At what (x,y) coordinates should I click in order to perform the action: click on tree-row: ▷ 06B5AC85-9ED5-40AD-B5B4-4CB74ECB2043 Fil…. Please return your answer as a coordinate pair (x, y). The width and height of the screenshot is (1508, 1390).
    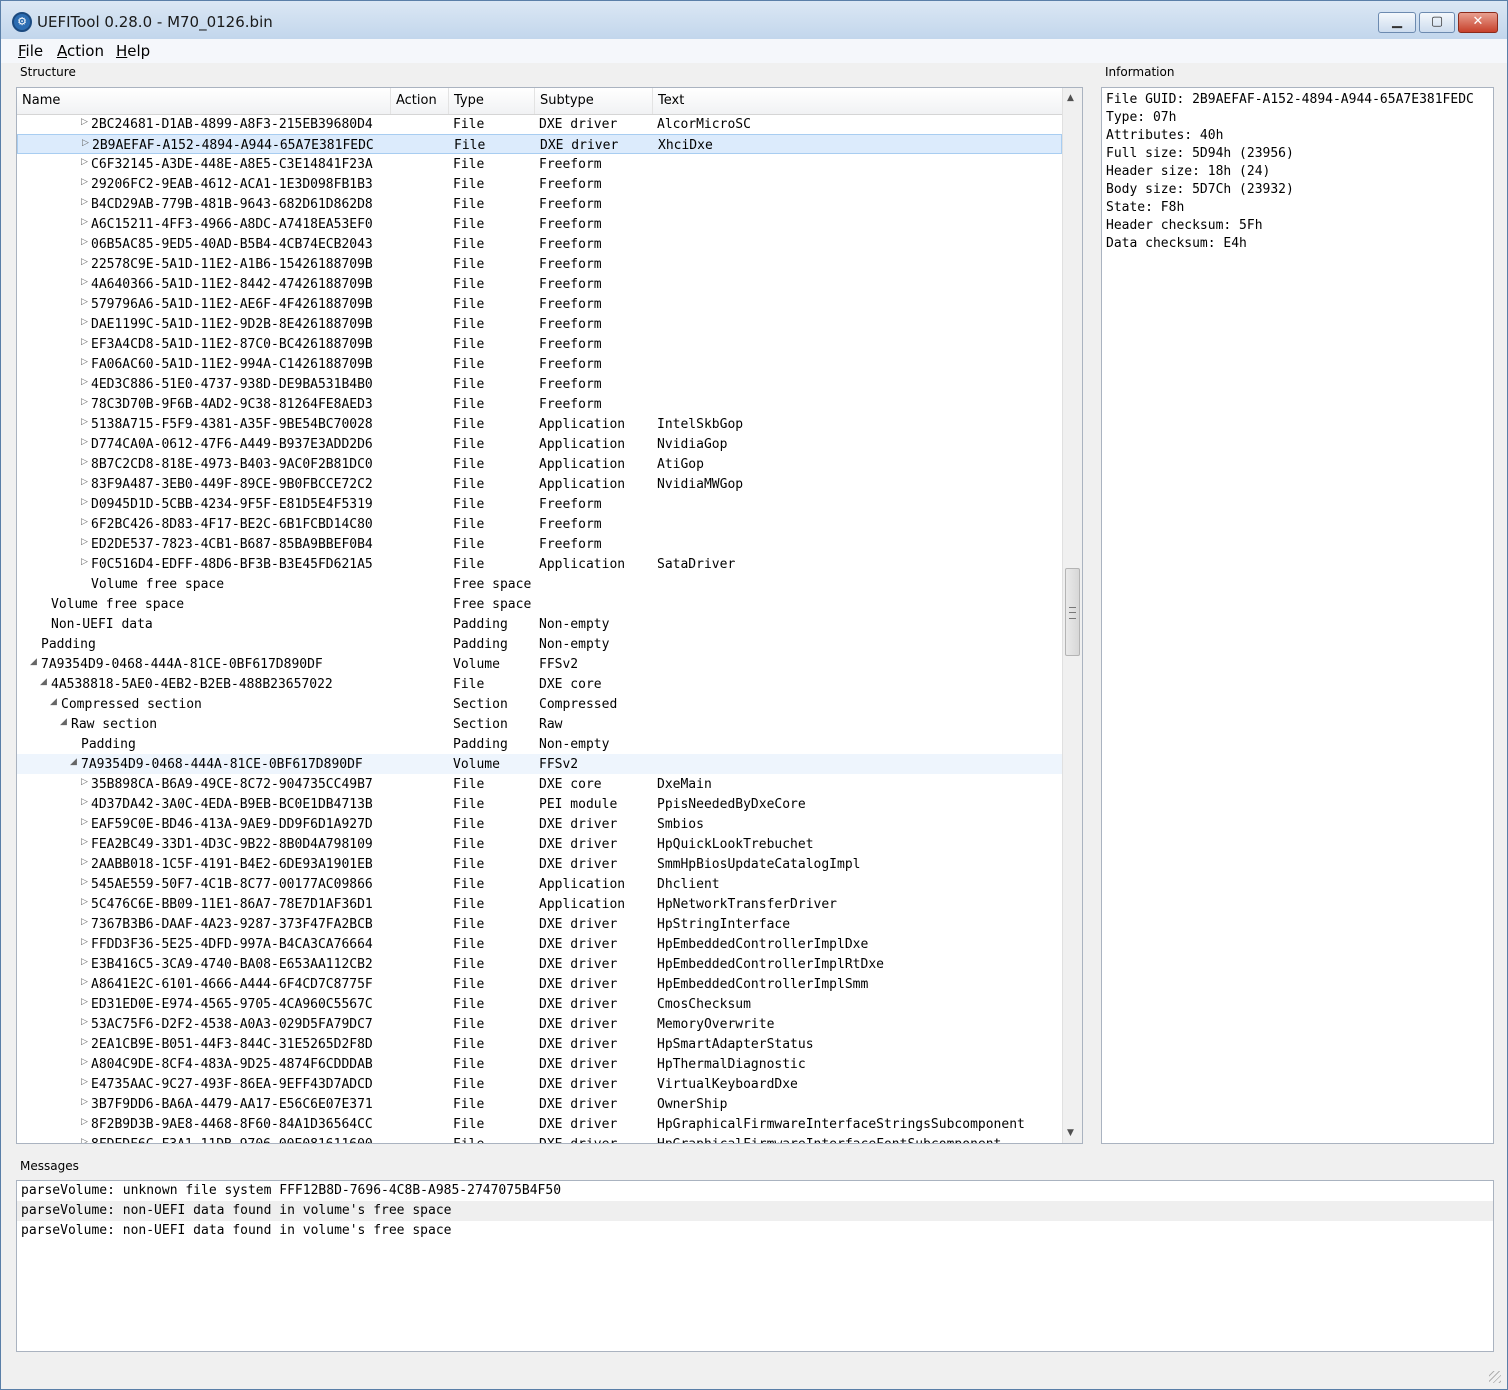
    Looking at the image, I should click on (539, 244).